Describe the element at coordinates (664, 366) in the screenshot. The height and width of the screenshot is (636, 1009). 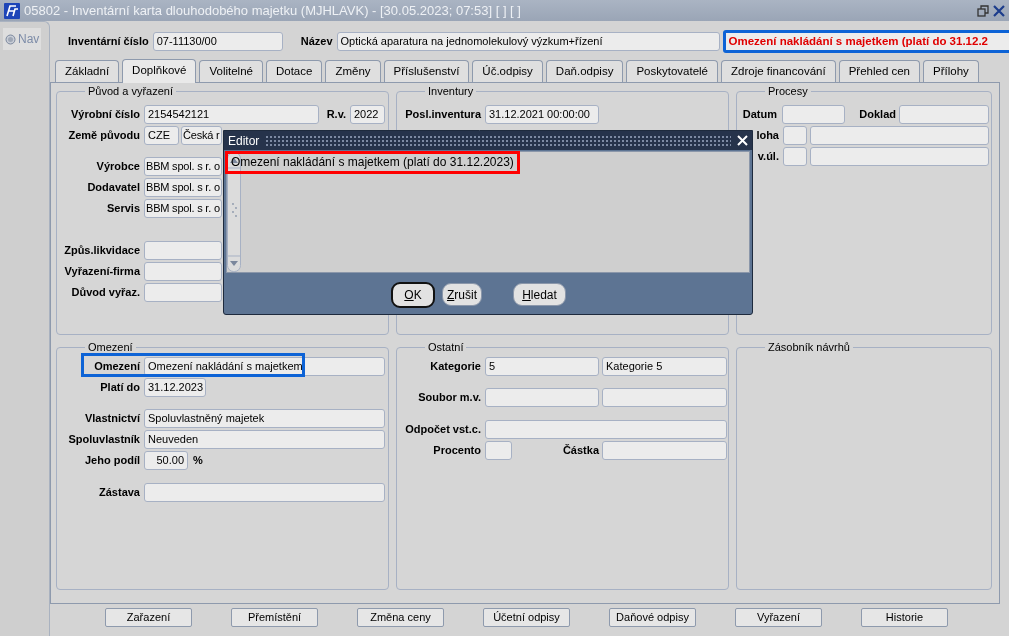
I see `input-field: Kategorie 5` at that location.